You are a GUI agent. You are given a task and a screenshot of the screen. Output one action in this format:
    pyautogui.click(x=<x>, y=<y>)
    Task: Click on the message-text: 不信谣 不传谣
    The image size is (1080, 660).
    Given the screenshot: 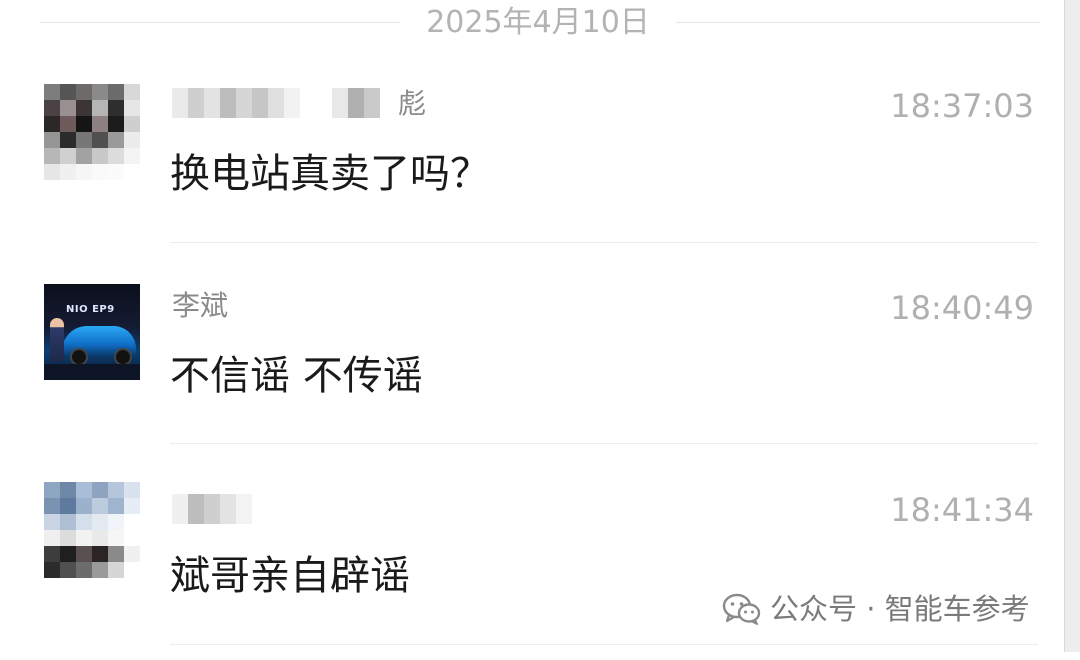 What is the action you would take?
    pyautogui.click(x=296, y=376)
    